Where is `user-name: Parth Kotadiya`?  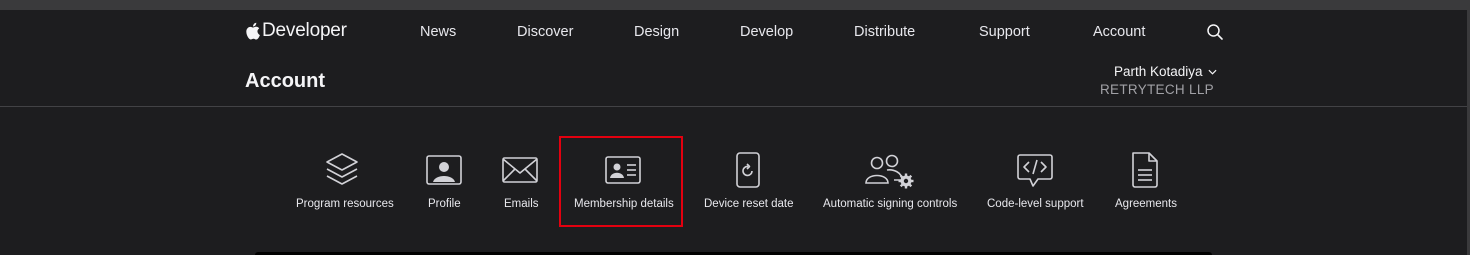
user-name: Parth Kotadiya is located at coordinates (1158, 71).